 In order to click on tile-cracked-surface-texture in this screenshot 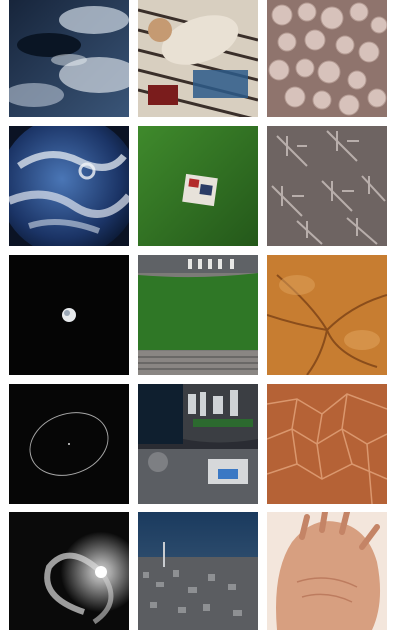, I will do `click(327, 444)`.